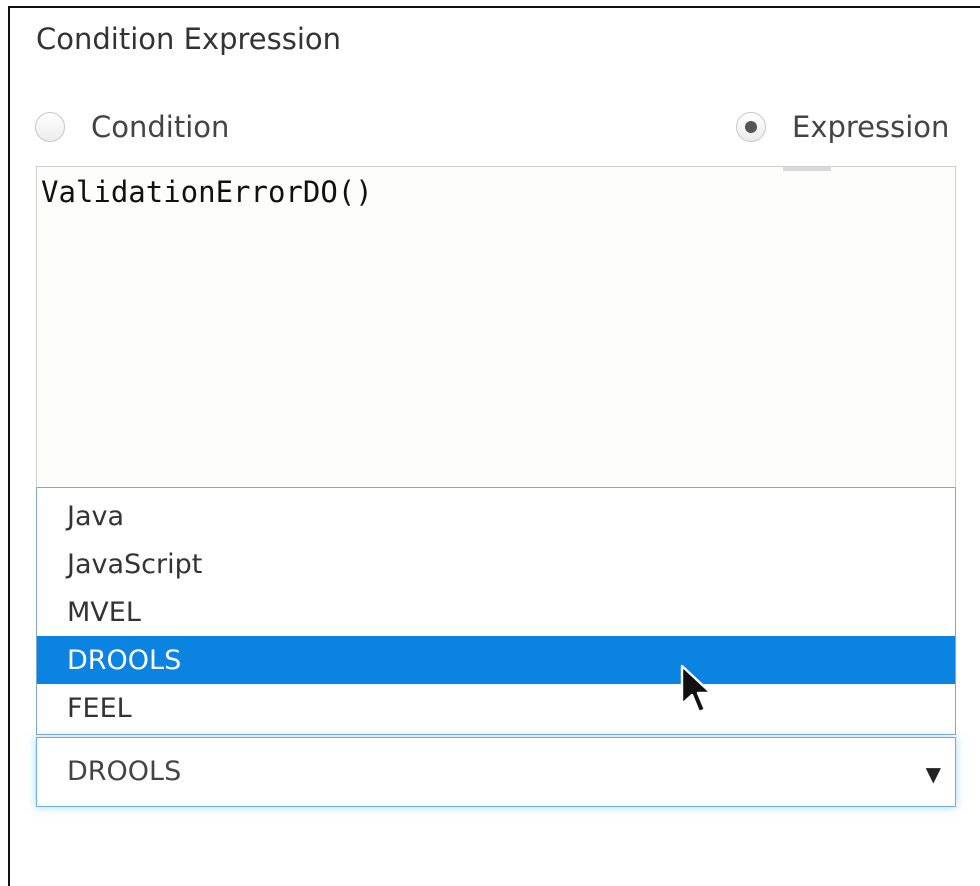 The image size is (980, 886). Describe the element at coordinates (933, 774) in the screenshot. I see `caret-down-icon: ▼` at that location.